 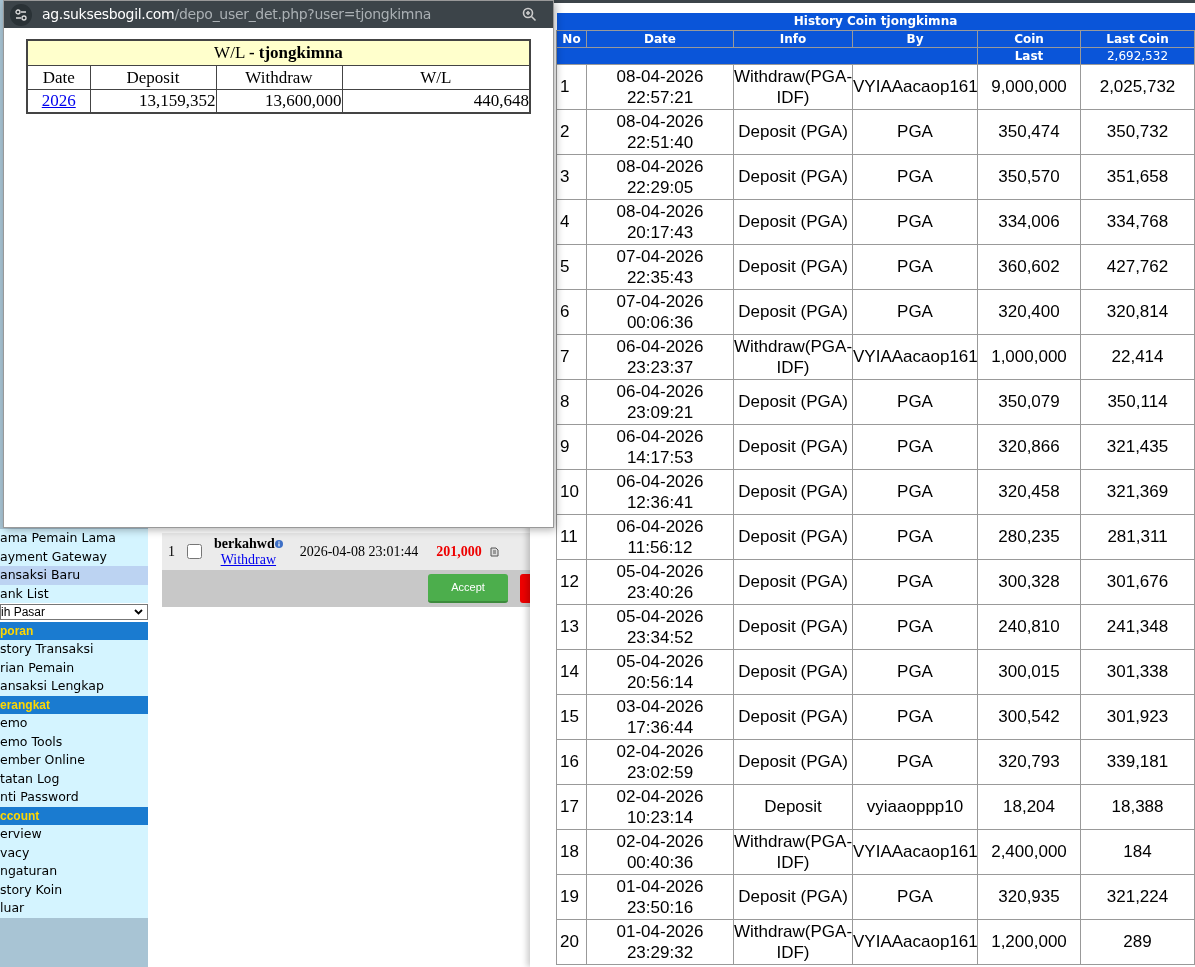 I want to click on table-cell: 240,810, so click(x=1029, y=626).